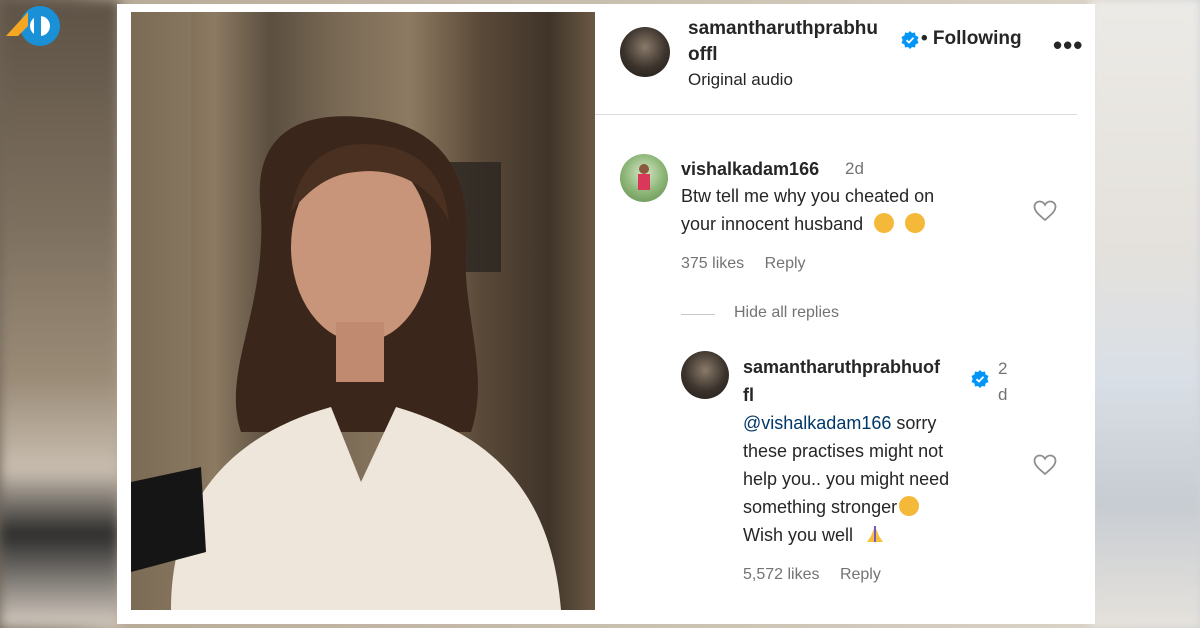 The height and width of the screenshot is (628, 1200). I want to click on author-avatar, so click(645, 52).